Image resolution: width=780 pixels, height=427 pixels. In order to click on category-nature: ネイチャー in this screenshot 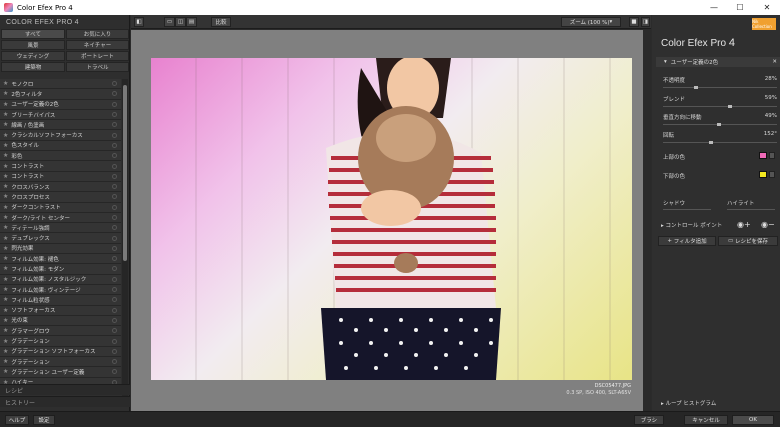, I will do `click(97, 45)`.